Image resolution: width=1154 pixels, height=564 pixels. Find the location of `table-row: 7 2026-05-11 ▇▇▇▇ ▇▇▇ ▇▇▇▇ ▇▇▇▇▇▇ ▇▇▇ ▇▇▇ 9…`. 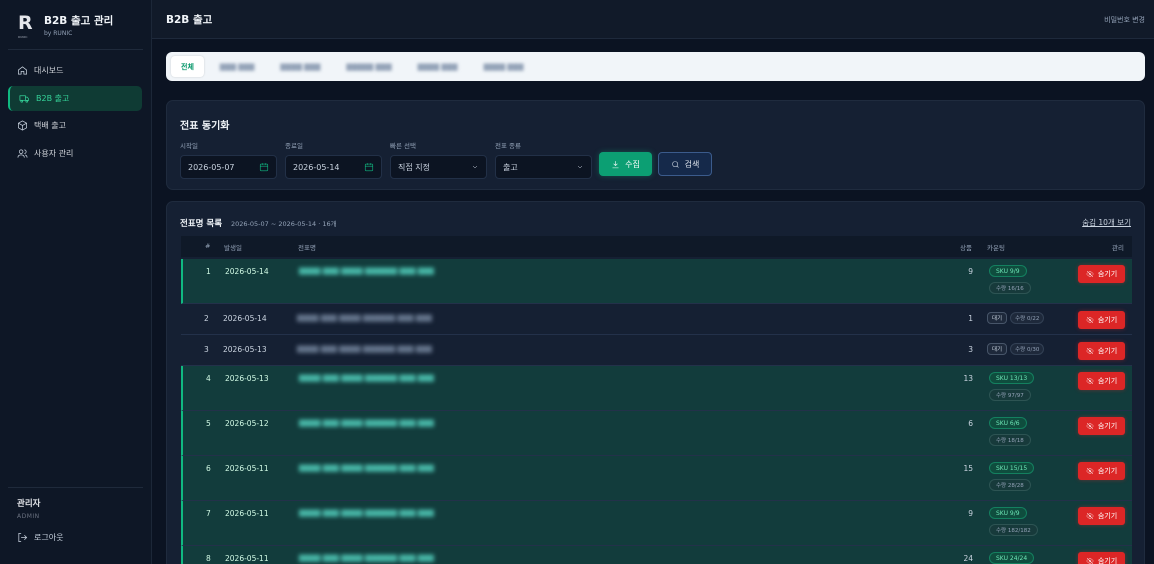

table-row: 7 2026-05-11 ▇▇▇▇ ▇▇▇ ▇▇▇▇ ▇▇▇▇▇▇ ▇▇▇ ▇▇▇ 9… is located at coordinates (656, 523).